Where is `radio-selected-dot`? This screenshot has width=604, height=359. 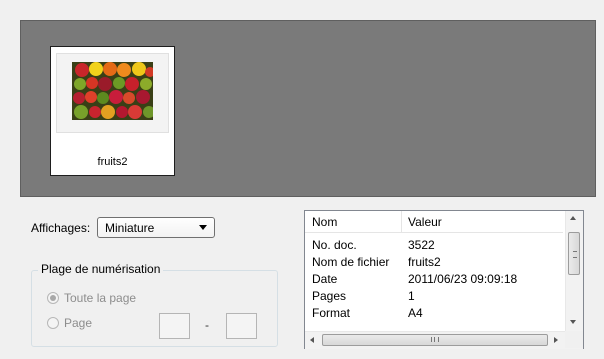
radio-selected-dot is located at coordinates (53, 298).